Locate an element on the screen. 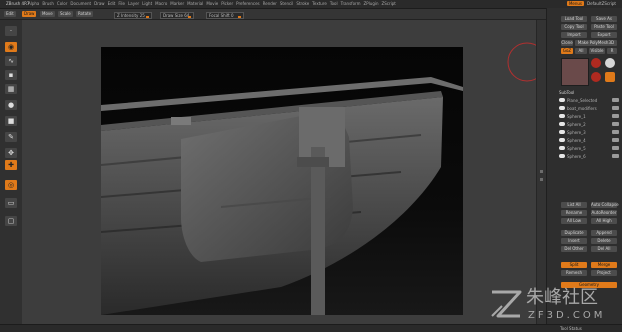  menu-item: Macro is located at coordinates (161, 3).